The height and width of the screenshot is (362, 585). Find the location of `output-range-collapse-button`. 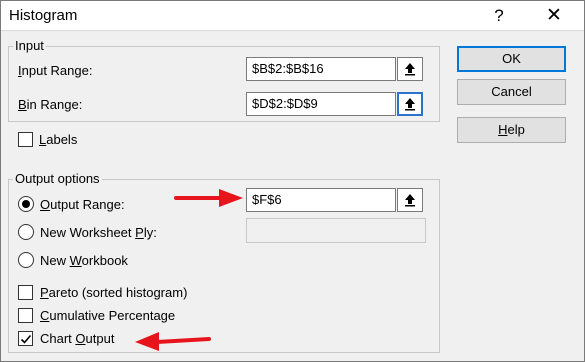

output-range-collapse-button is located at coordinates (410, 200).